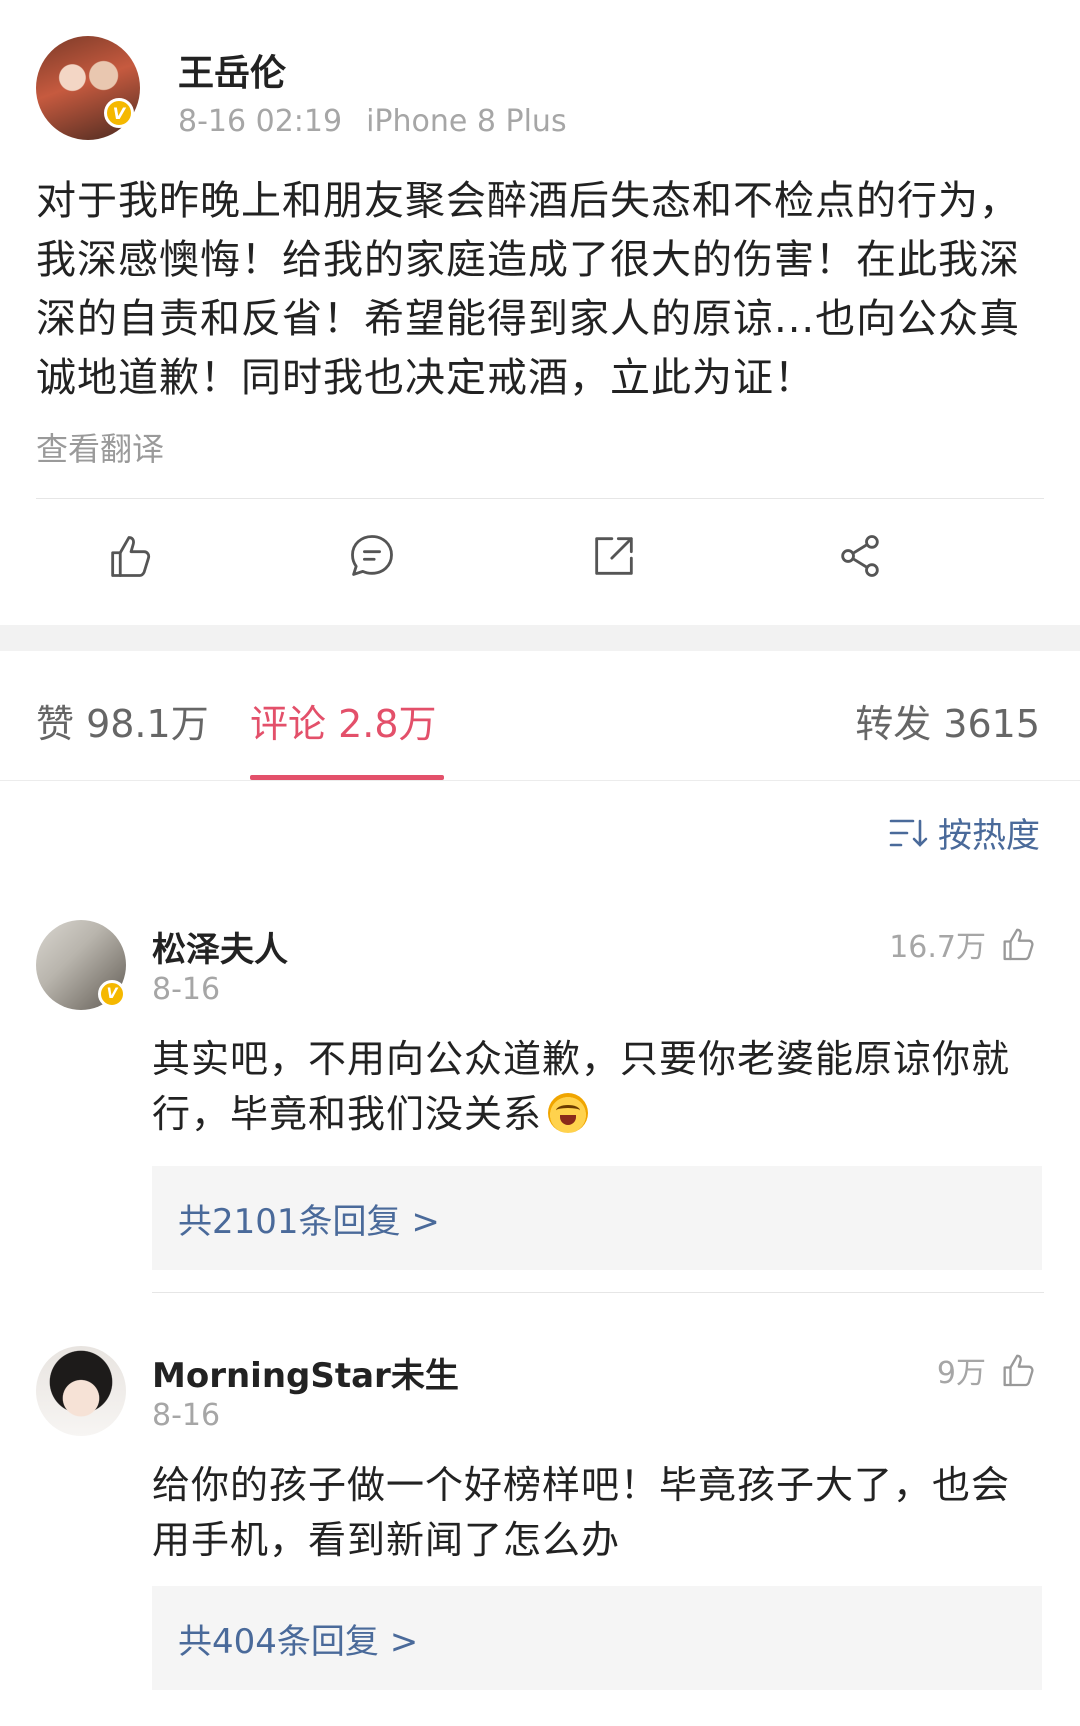 This screenshot has height=1726, width=1080. Describe the element at coordinates (81, 1391) in the screenshot. I see `commenter-avatar` at that location.